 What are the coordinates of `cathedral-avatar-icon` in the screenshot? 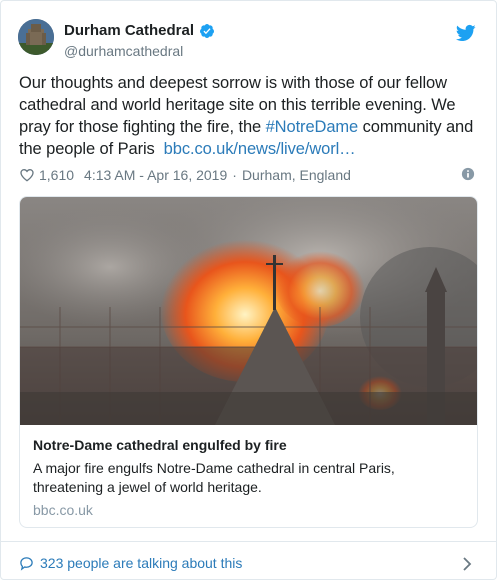 It's located at (36, 37).